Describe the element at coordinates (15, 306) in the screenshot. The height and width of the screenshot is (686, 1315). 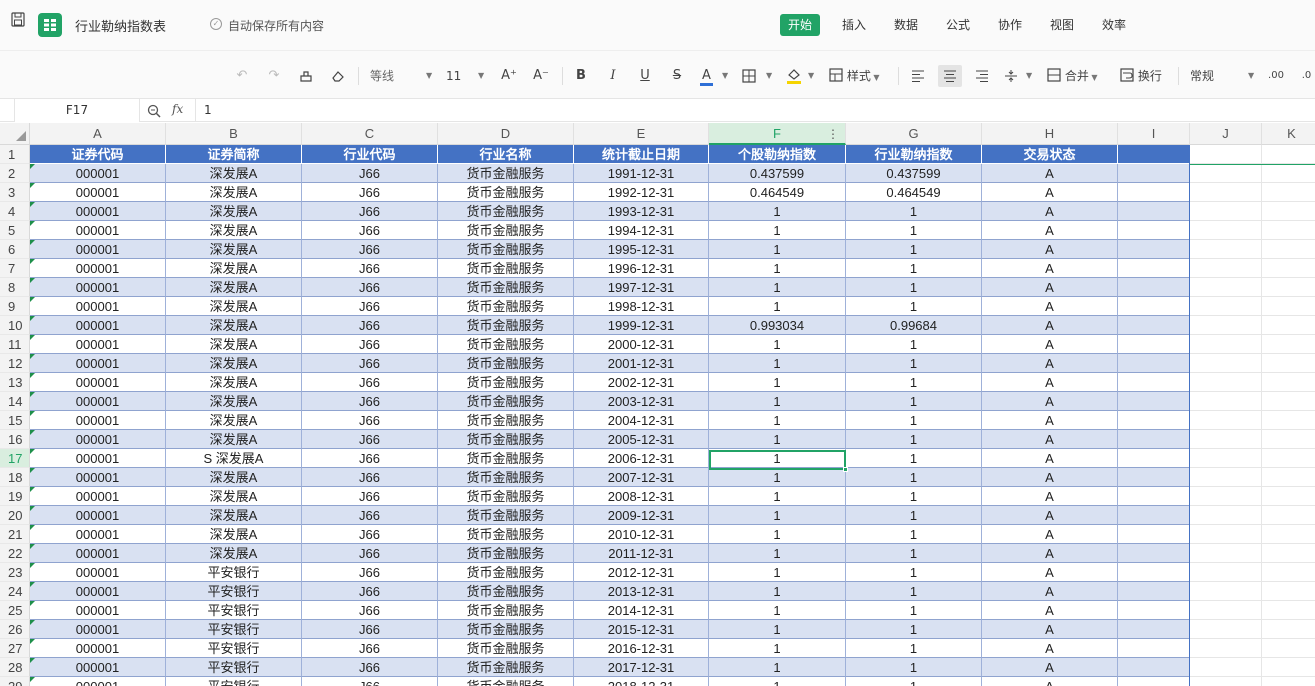
I see `row-header: 9` at that location.